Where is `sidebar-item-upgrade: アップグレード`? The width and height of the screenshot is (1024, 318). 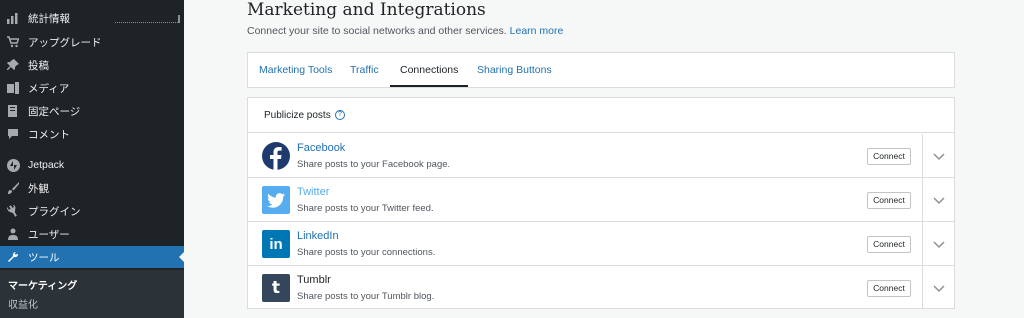
sidebar-item-upgrade: アップグレード is located at coordinates (92, 42).